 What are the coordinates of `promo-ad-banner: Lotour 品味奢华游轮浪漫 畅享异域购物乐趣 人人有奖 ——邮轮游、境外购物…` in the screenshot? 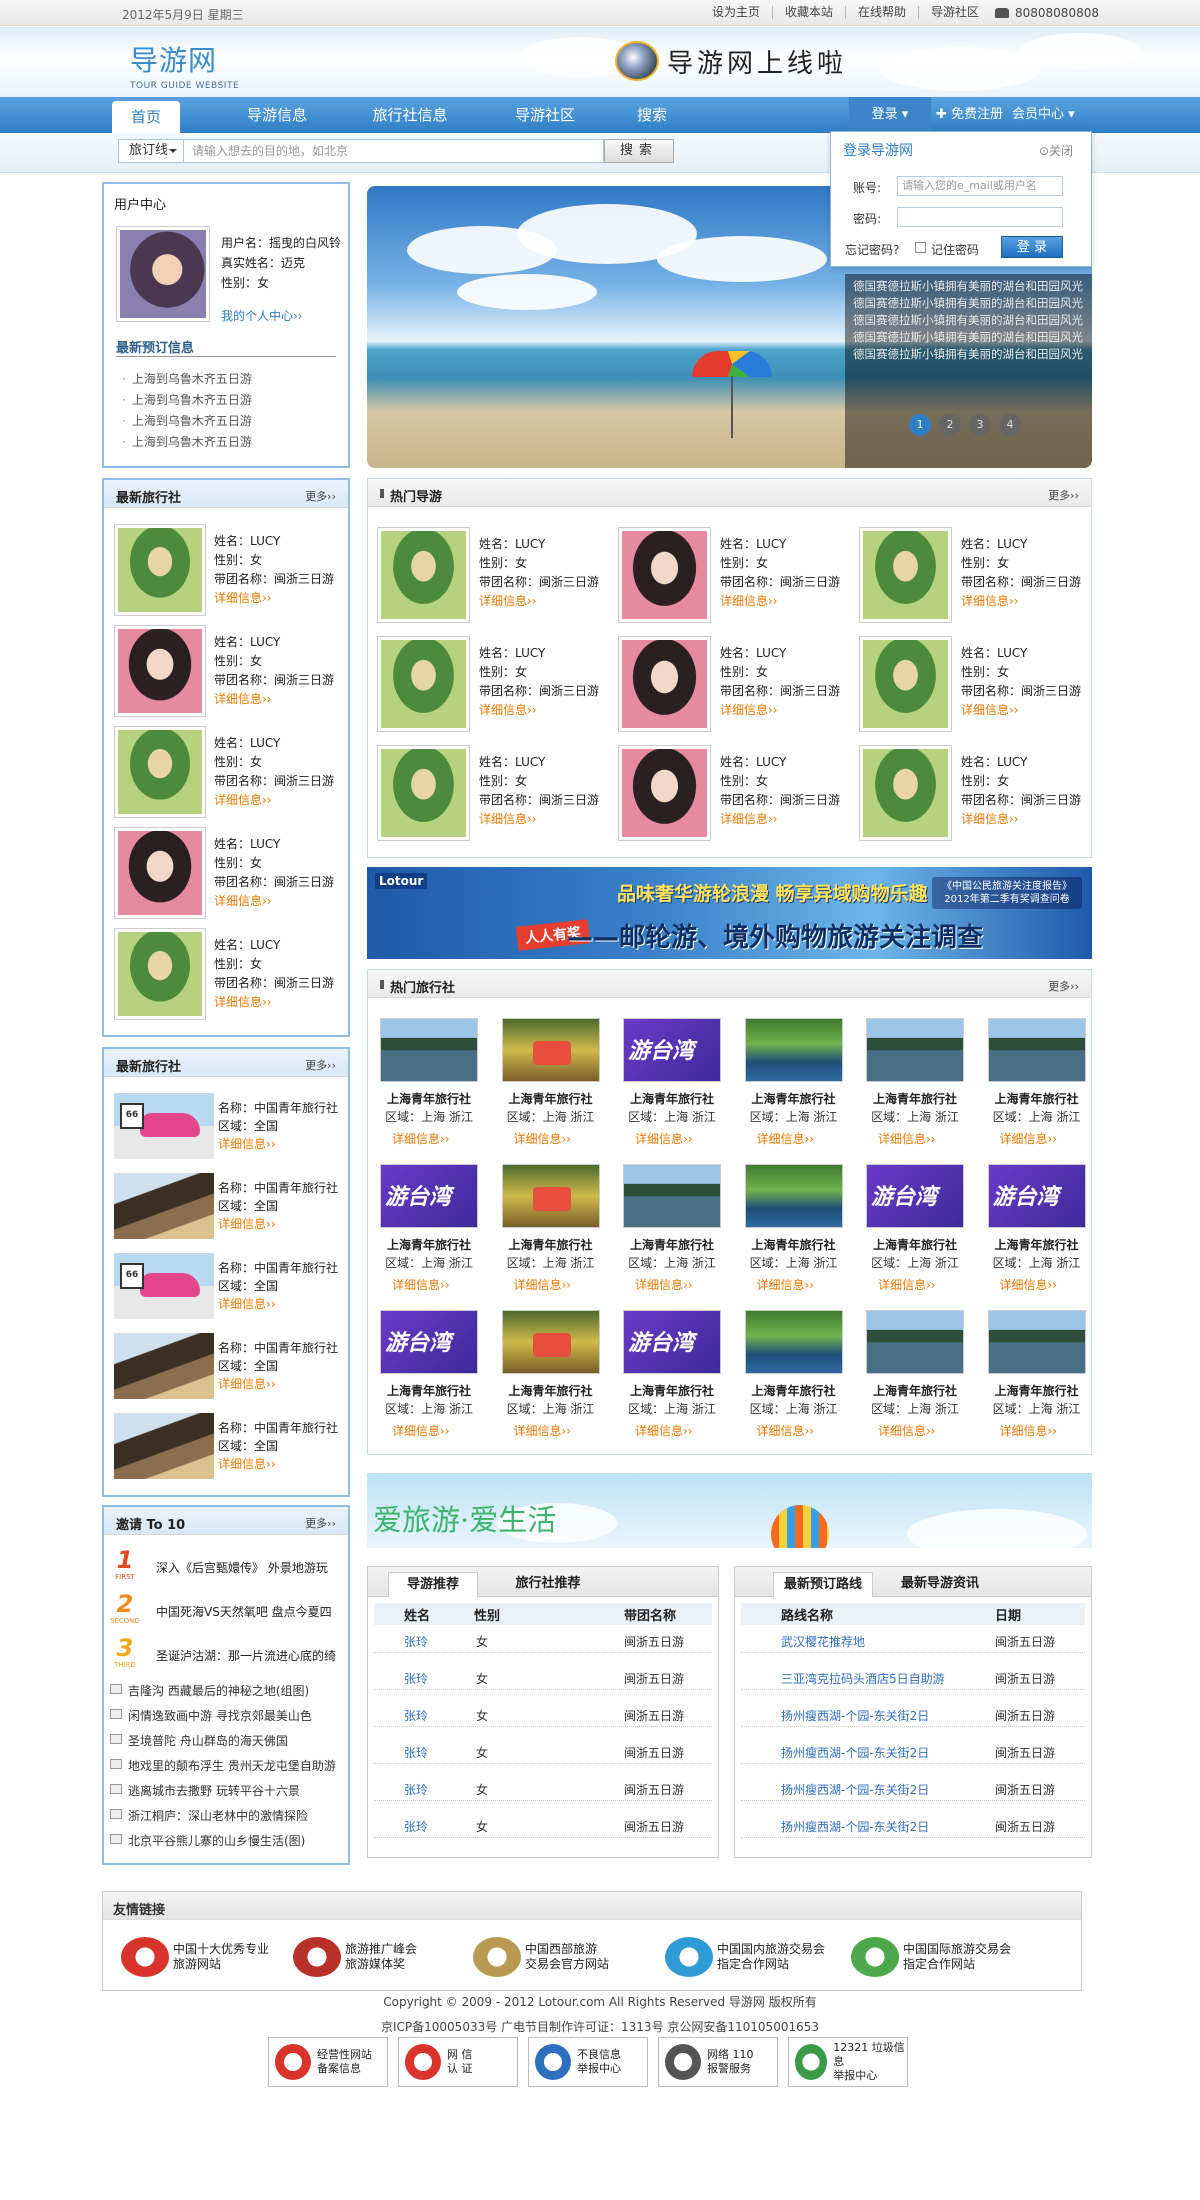 It's located at (729, 913).